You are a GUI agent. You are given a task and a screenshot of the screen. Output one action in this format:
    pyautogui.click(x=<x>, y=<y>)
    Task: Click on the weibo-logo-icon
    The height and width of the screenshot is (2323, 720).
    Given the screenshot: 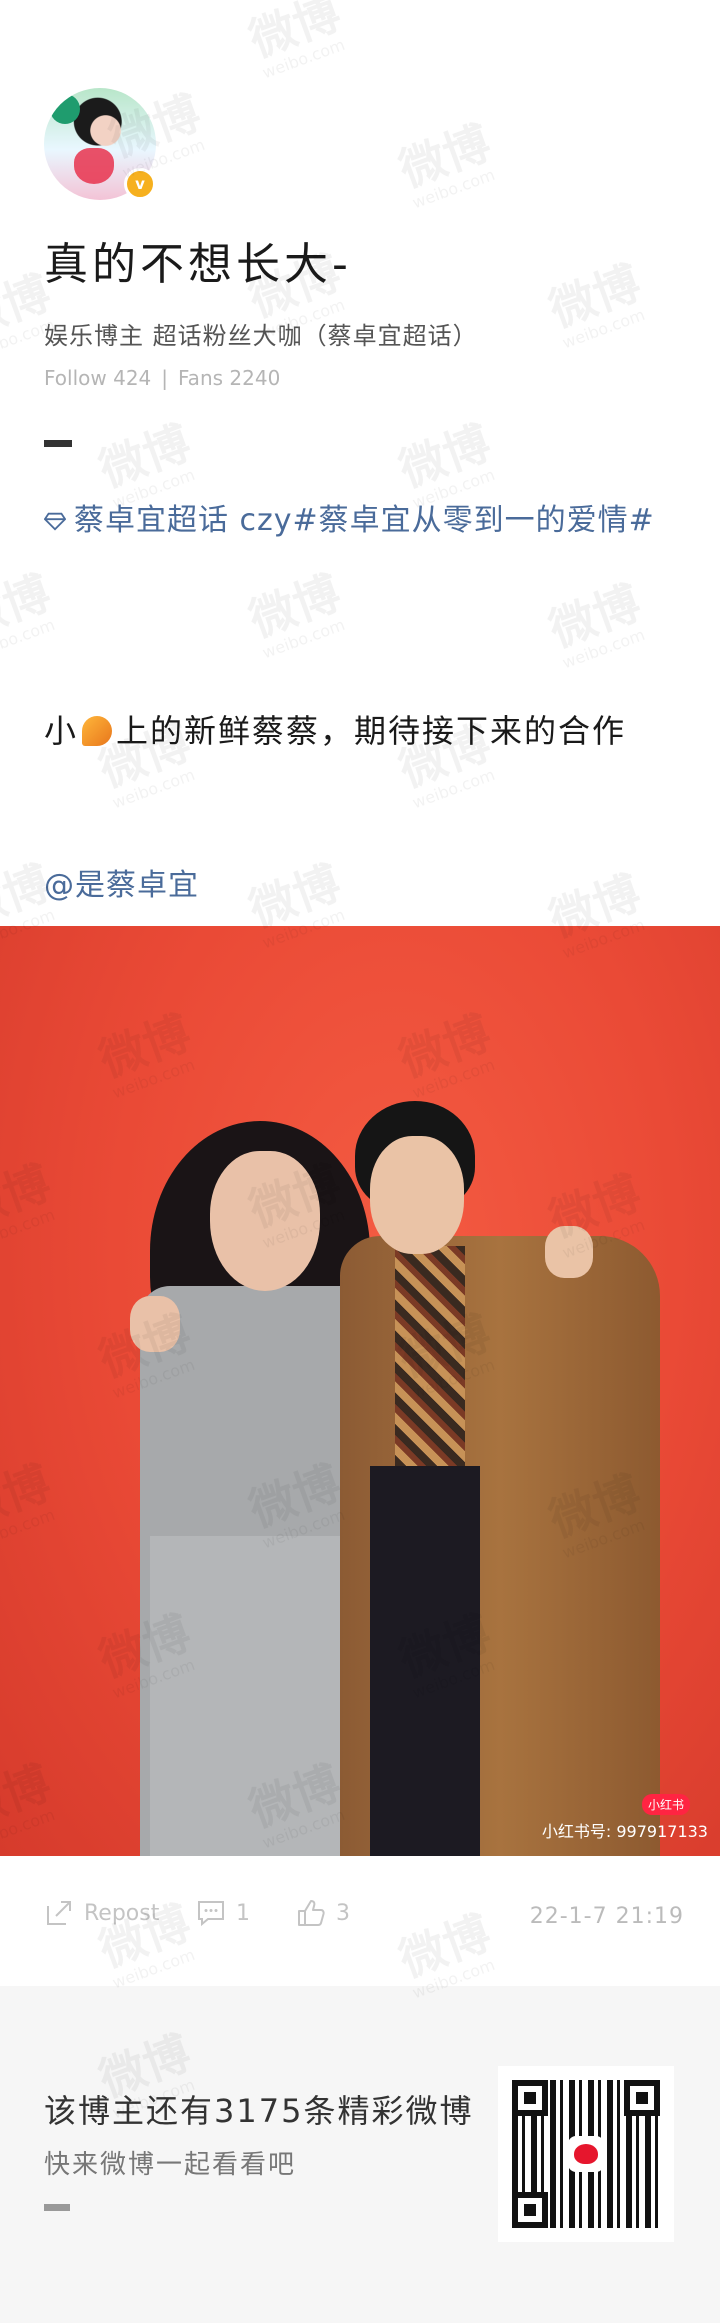 What is the action you would take?
    pyautogui.click(x=586, y=2154)
    